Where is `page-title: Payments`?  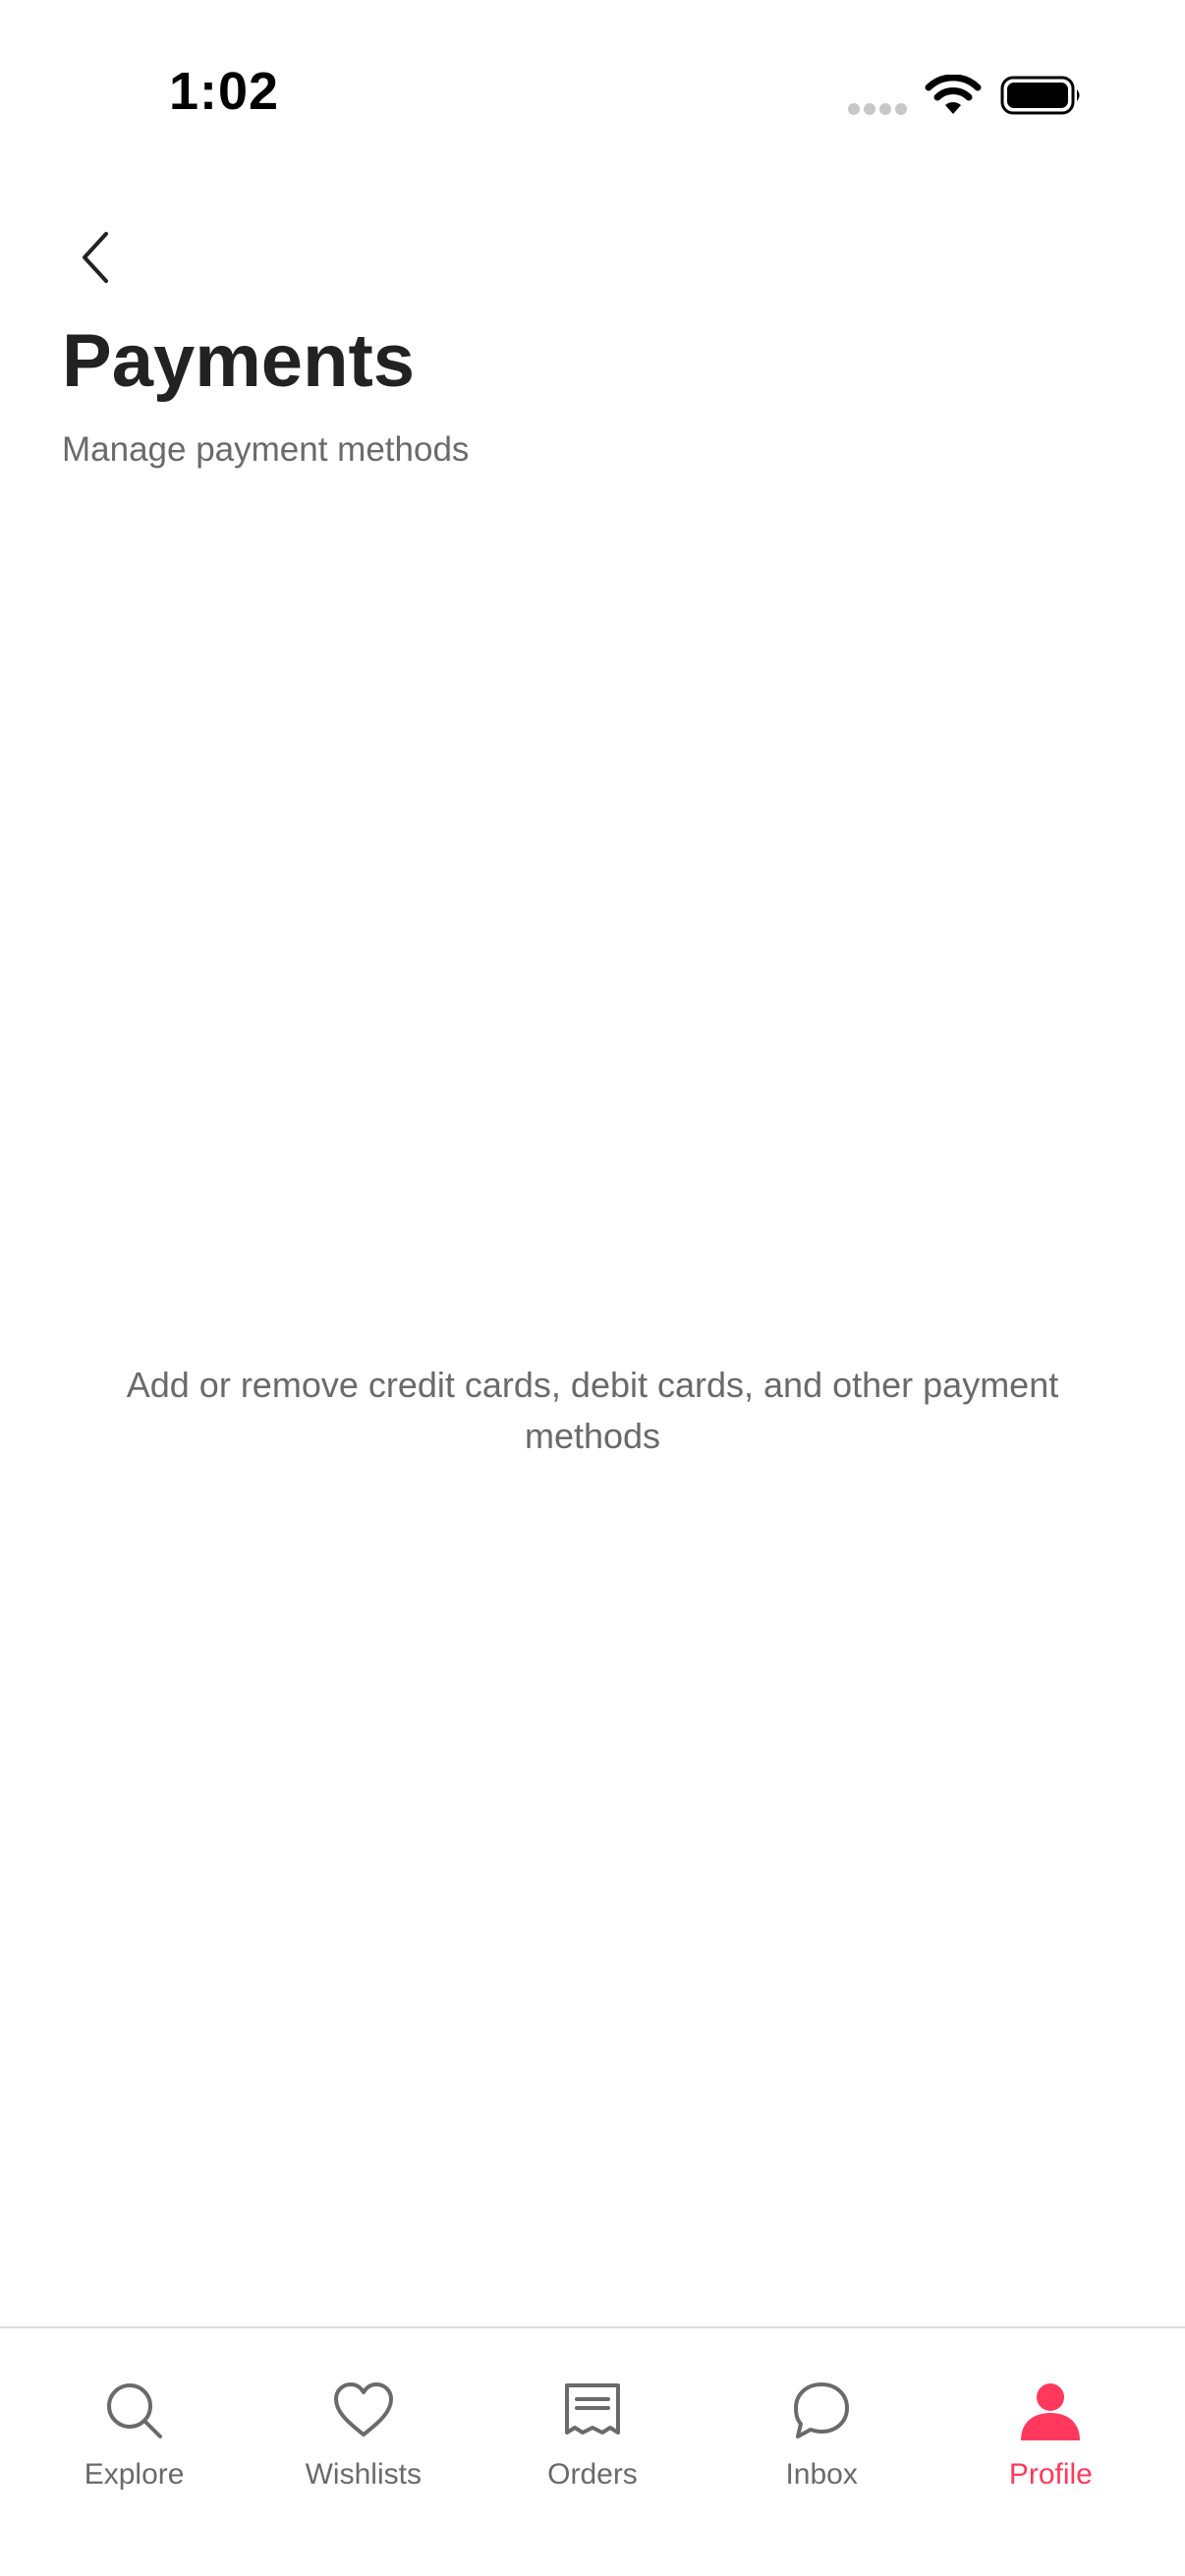 page-title: Payments is located at coordinates (239, 361).